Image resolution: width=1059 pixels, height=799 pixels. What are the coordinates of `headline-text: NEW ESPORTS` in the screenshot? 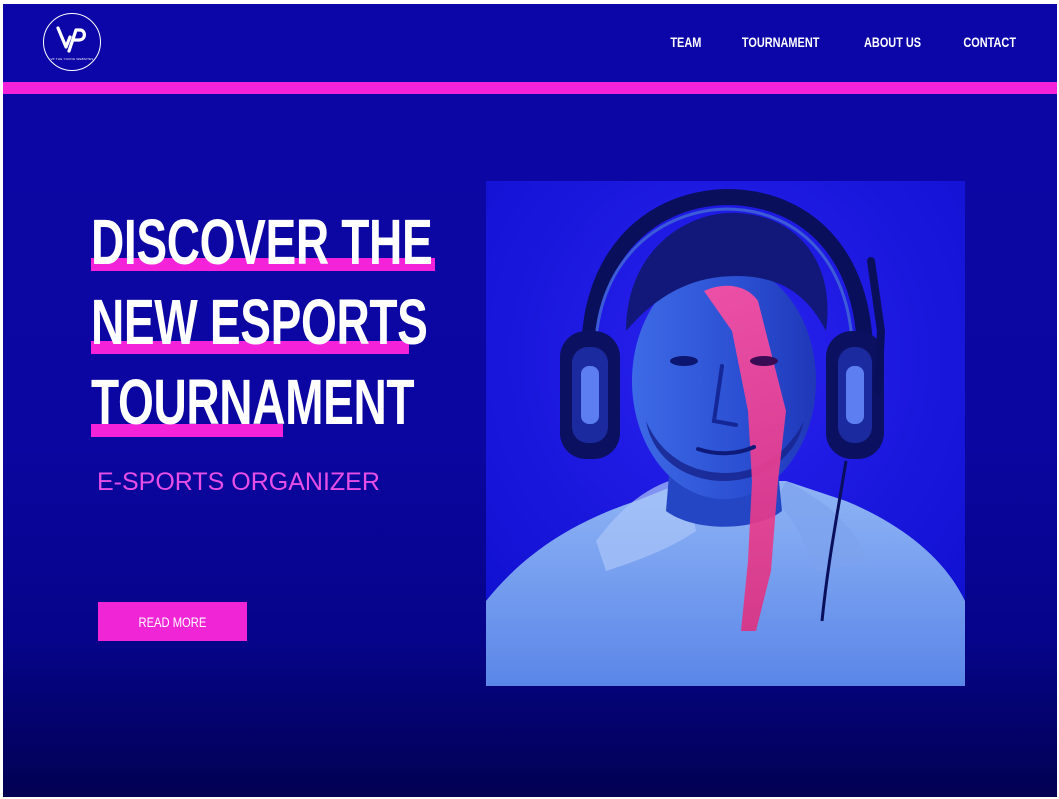 It's located at (259, 322).